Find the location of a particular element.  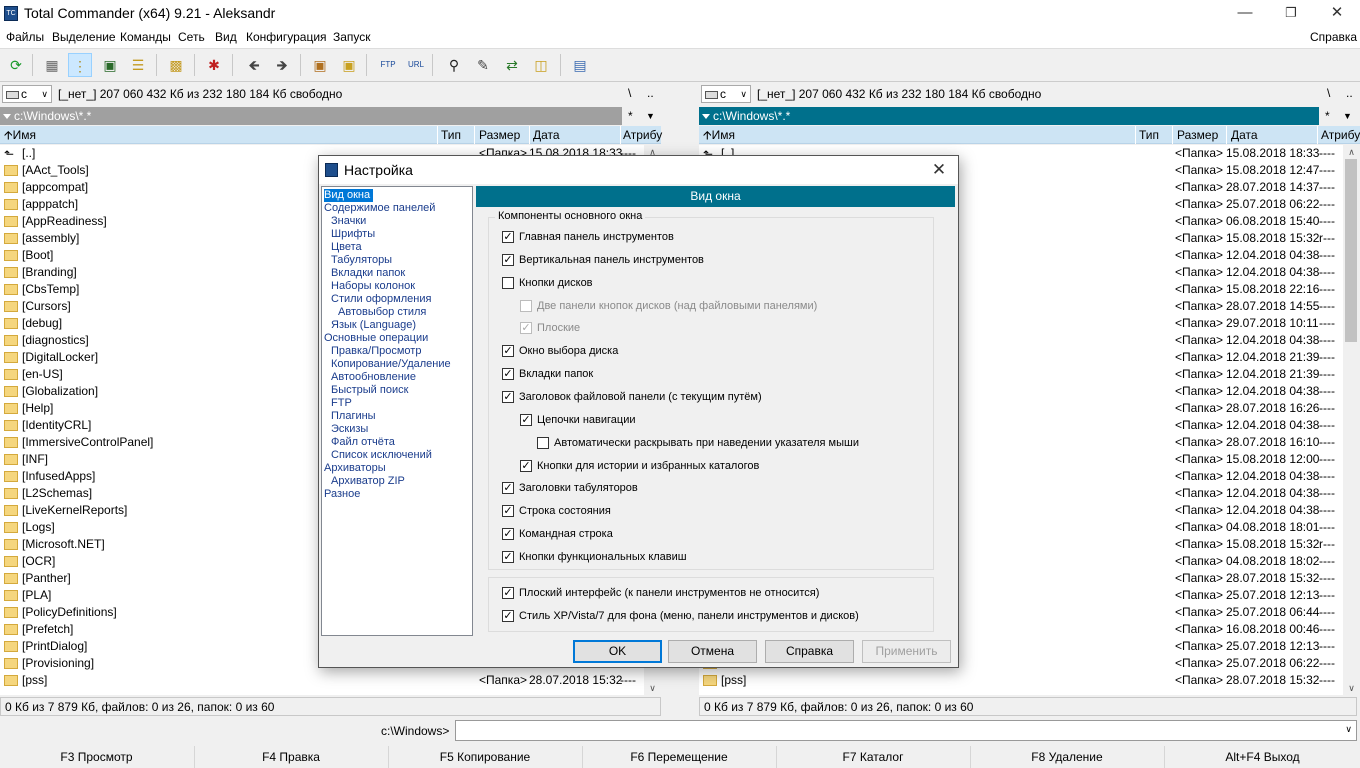

f4-edit-button: F4 Правка is located at coordinates (290, 757).